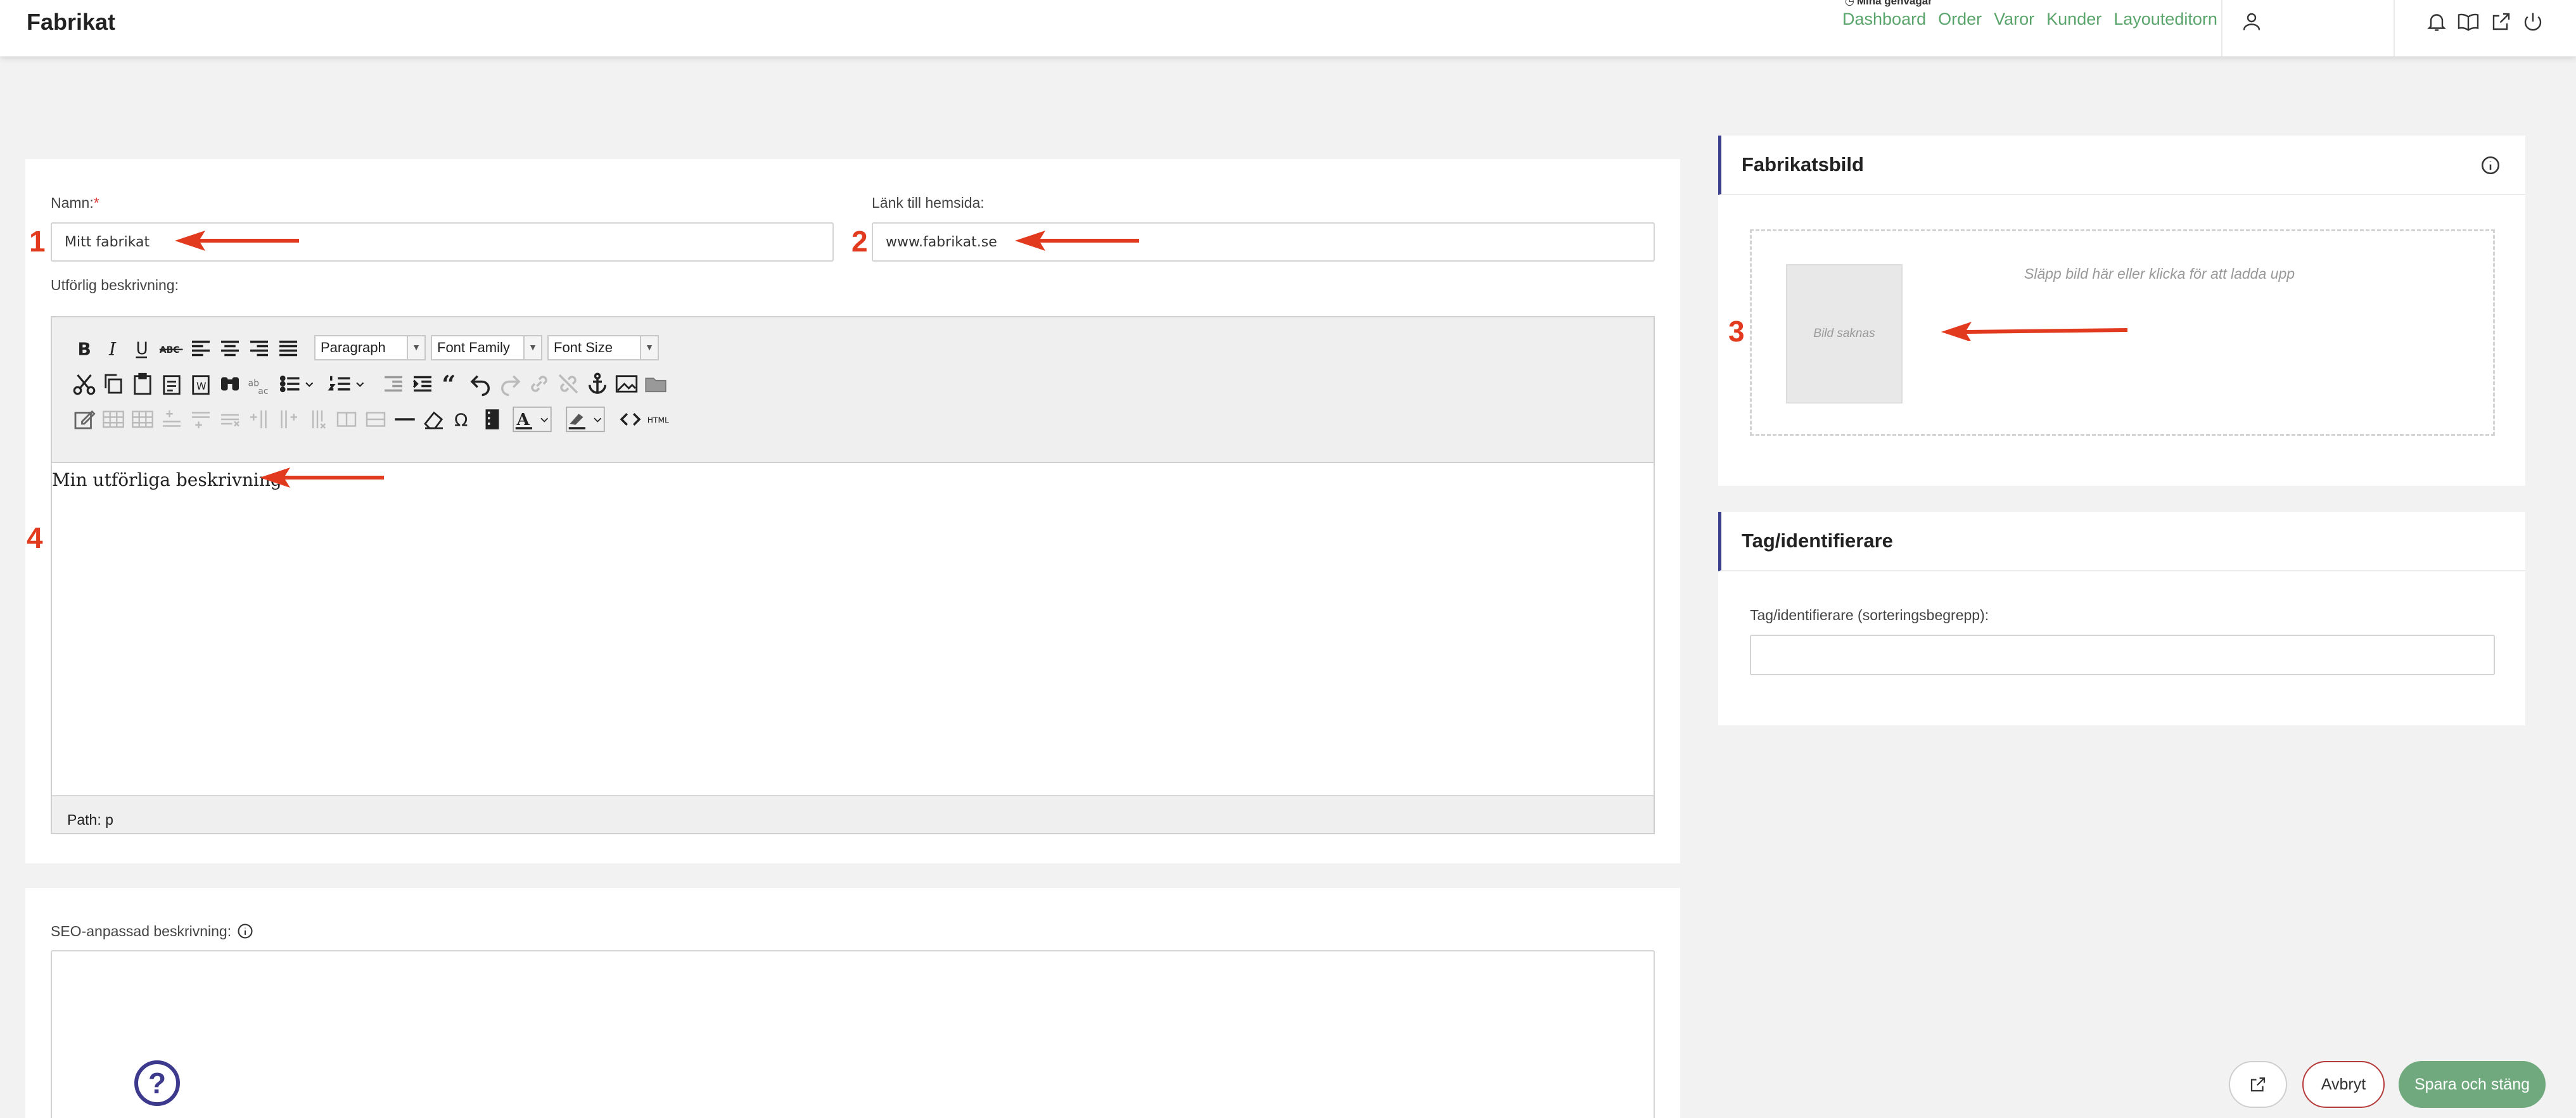 Image resolution: width=2576 pixels, height=1118 pixels. I want to click on folder-icon, so click(656, 384).